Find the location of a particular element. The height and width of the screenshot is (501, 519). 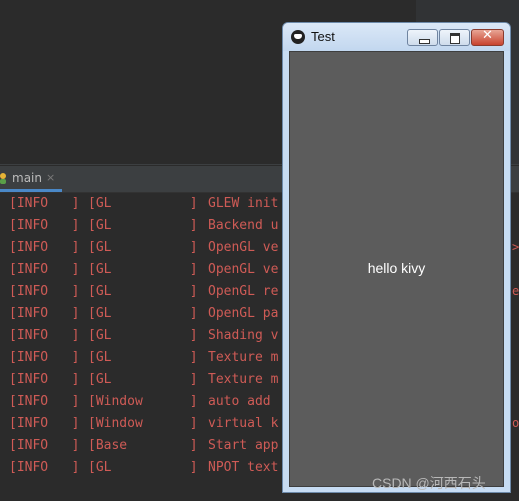

log-message: NPOT text is located at coordinates (243, 467).